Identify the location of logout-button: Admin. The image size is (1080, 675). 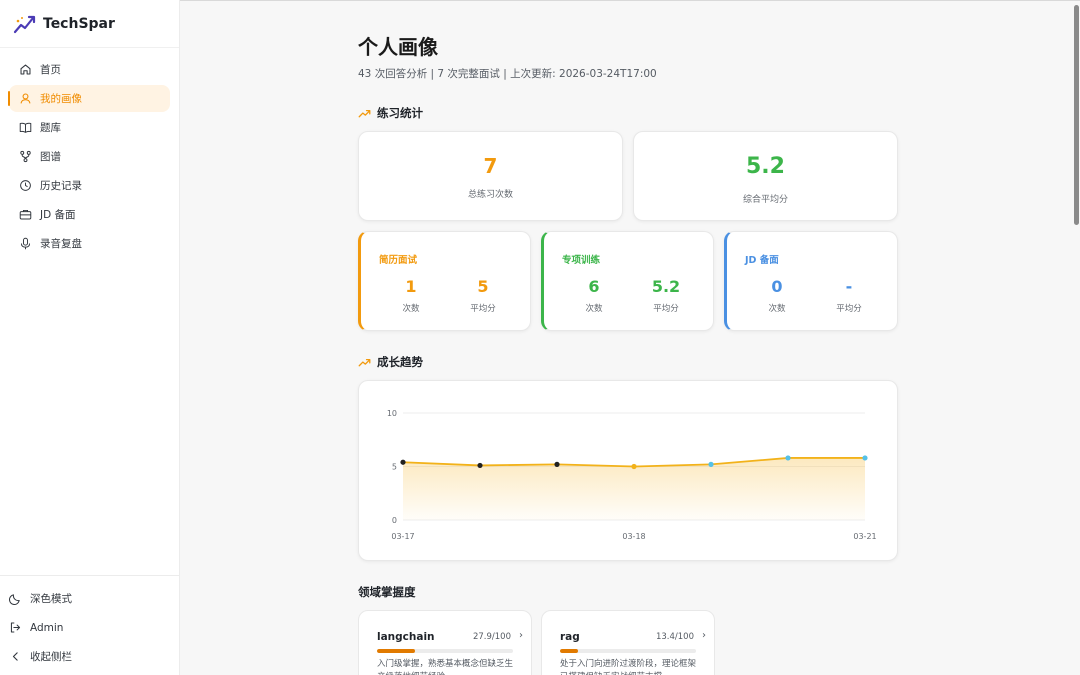
(90, 627).